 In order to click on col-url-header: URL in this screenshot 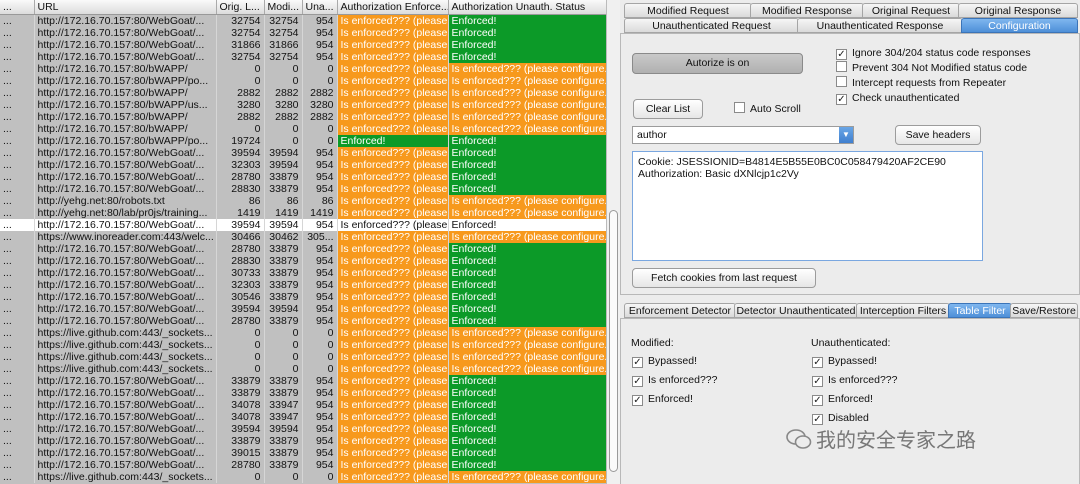, I will do `click(125, 7)`.